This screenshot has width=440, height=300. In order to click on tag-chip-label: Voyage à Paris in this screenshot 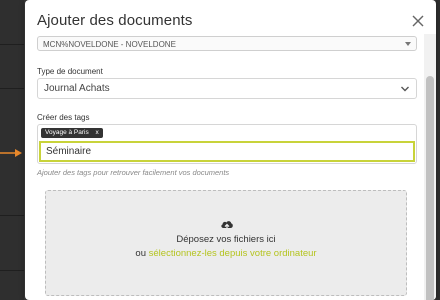, I will do `click(67, 132)`.